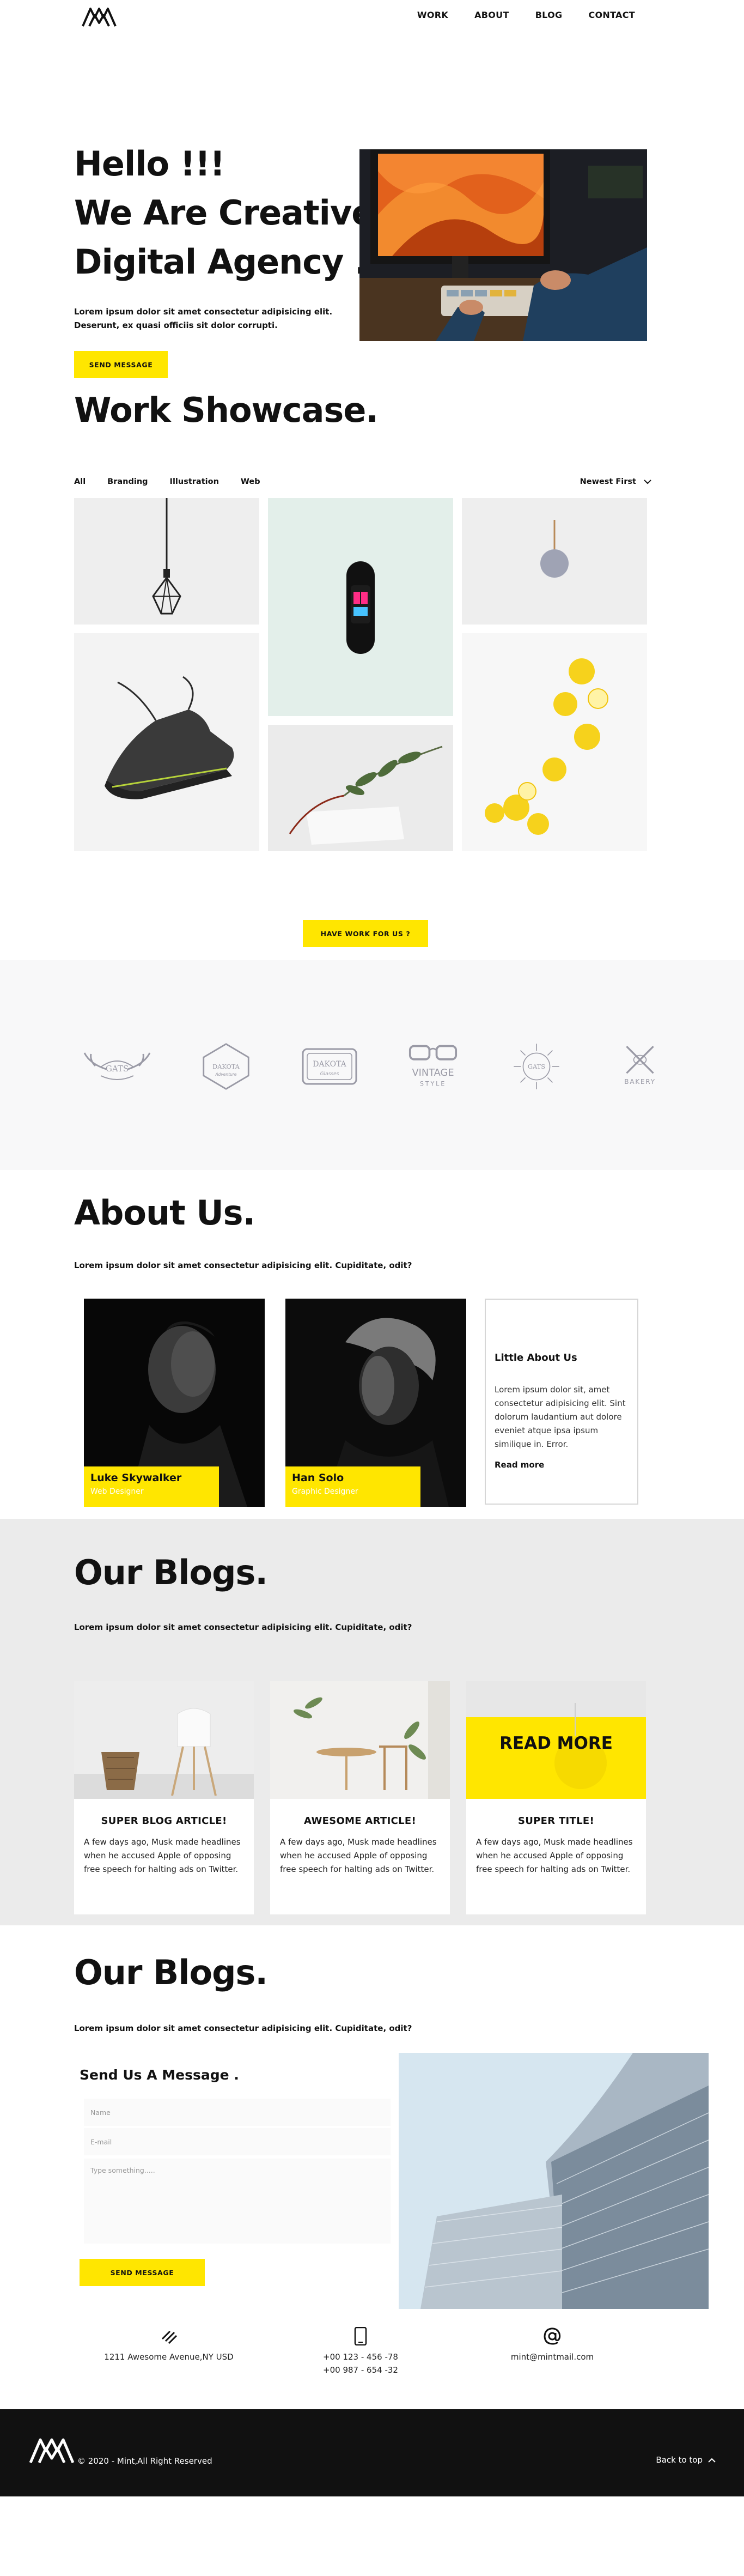  I want to click on lemons-illustration, so click(554, 742).